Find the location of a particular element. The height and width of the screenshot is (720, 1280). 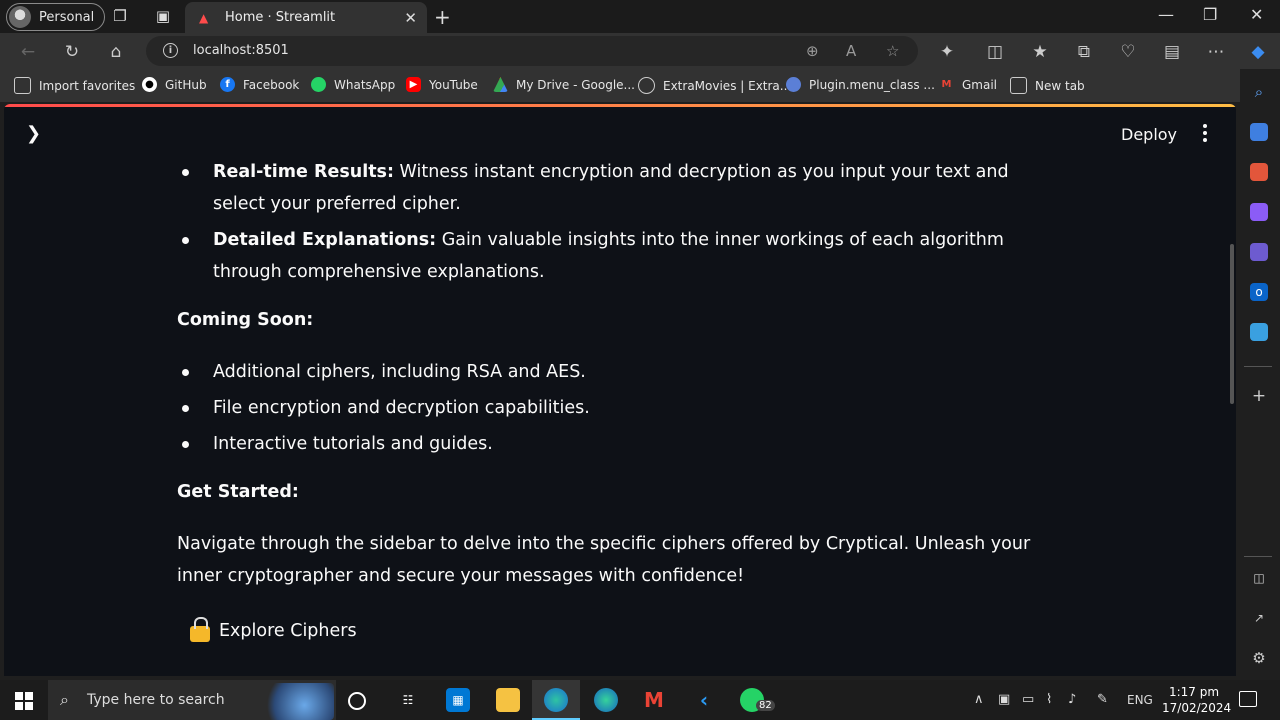

settings-more-icon: ⋯ is located at coordinates (1216, 52).